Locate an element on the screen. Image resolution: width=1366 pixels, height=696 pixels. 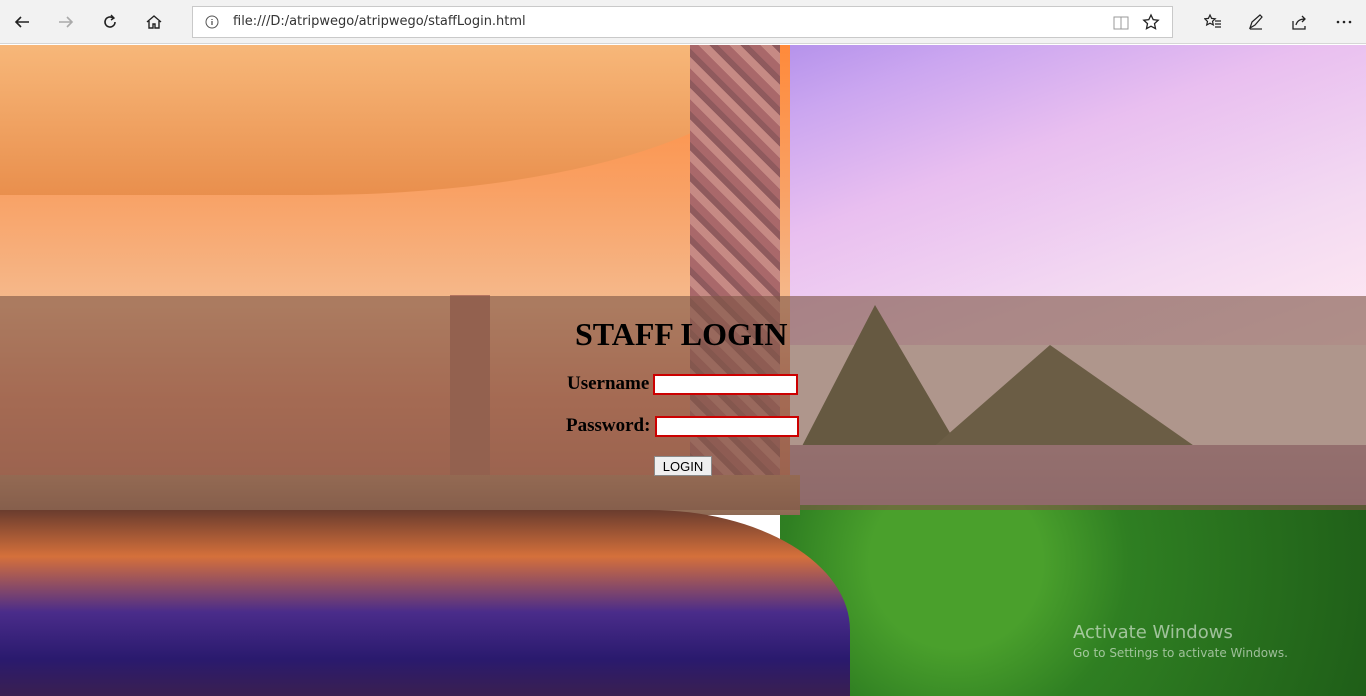
favorite-star-icon is located at coordinates (1151, 22).